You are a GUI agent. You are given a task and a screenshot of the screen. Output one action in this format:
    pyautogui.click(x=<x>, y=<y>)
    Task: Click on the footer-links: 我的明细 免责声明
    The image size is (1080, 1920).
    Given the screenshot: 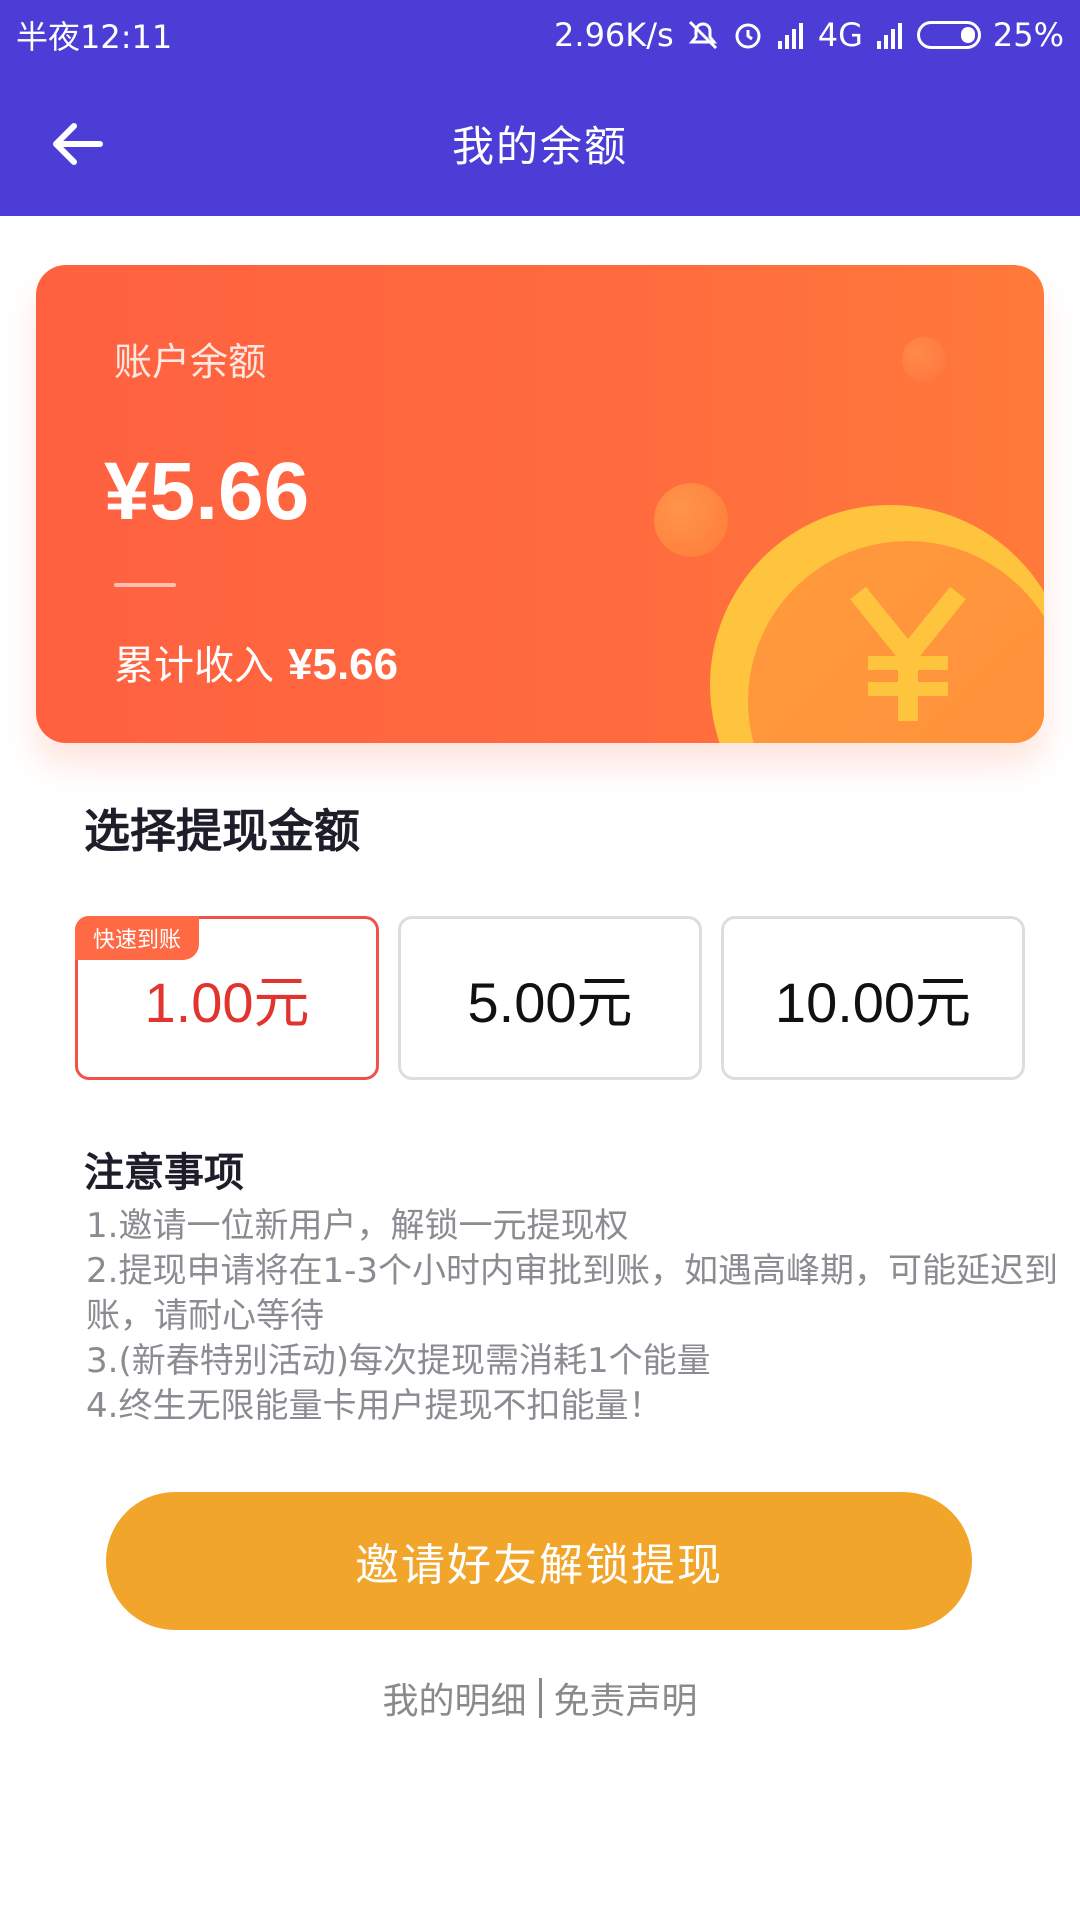 What is the action you would take?
    pyautogui.click(x=540, y=1698)
    